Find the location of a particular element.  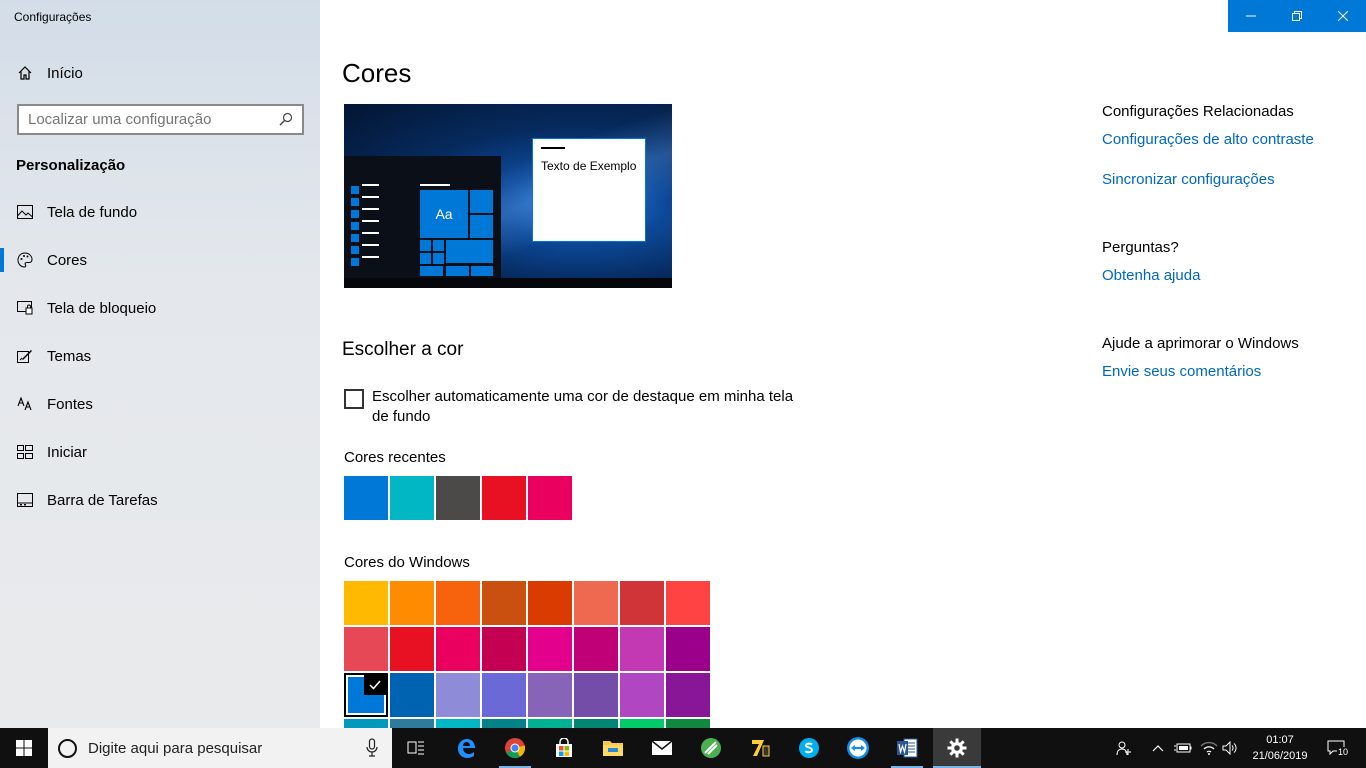

send-feedback-link: Envie seus comentários is located at coordinates (1181, 371).